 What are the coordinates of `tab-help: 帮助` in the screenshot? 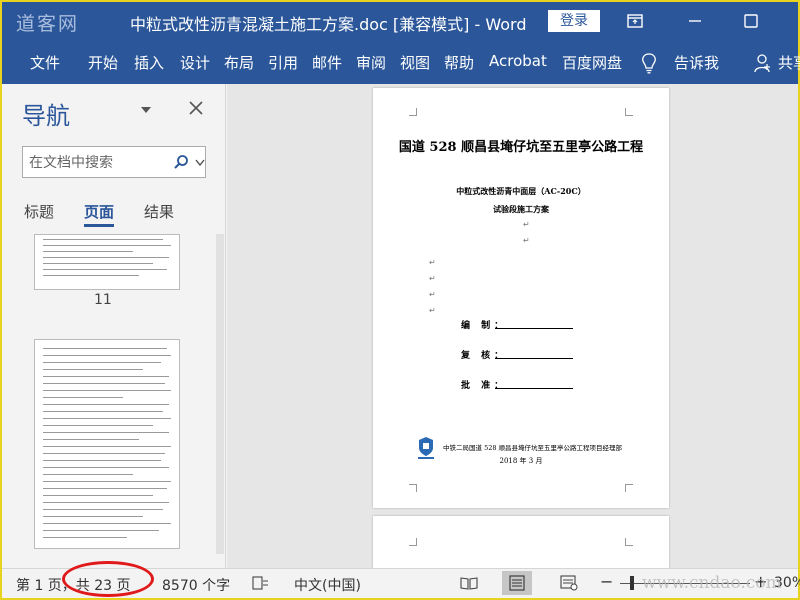 It's located at (459, 62).